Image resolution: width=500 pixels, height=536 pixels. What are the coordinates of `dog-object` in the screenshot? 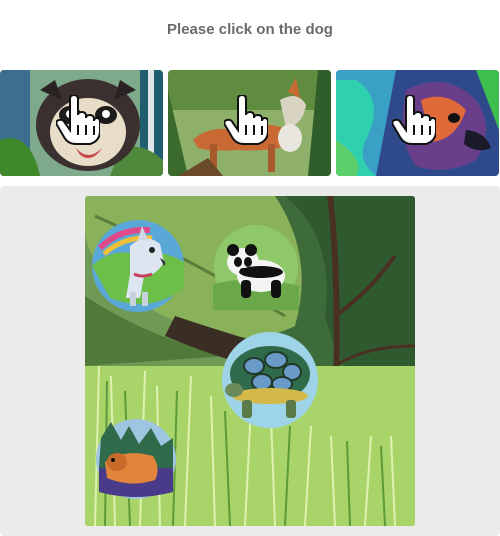 It's located at (138, 266).